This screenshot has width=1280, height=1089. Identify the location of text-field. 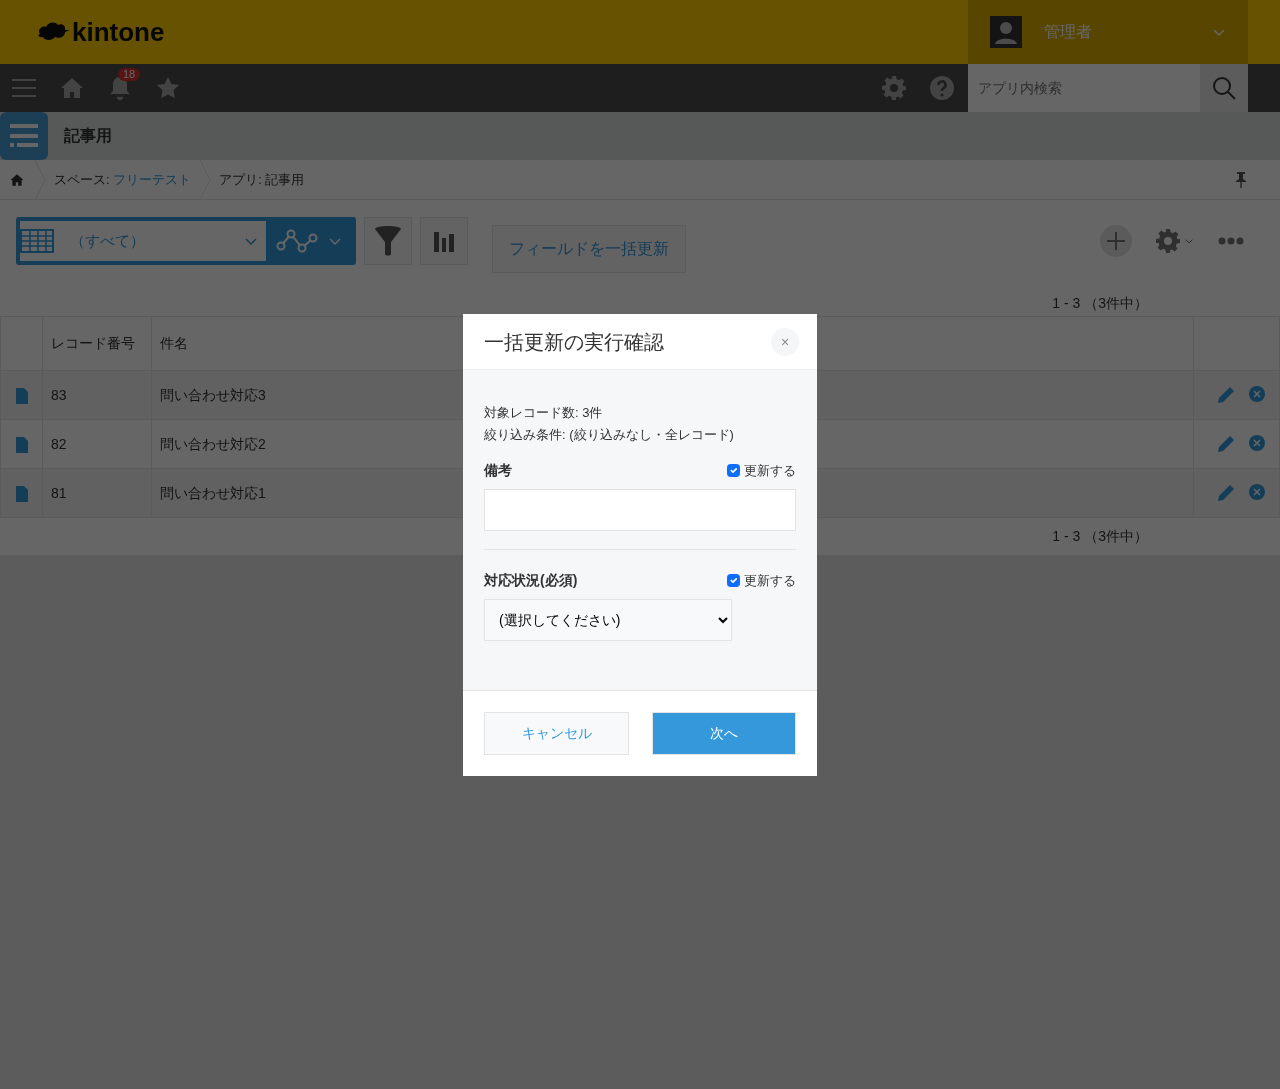
(640, 510).